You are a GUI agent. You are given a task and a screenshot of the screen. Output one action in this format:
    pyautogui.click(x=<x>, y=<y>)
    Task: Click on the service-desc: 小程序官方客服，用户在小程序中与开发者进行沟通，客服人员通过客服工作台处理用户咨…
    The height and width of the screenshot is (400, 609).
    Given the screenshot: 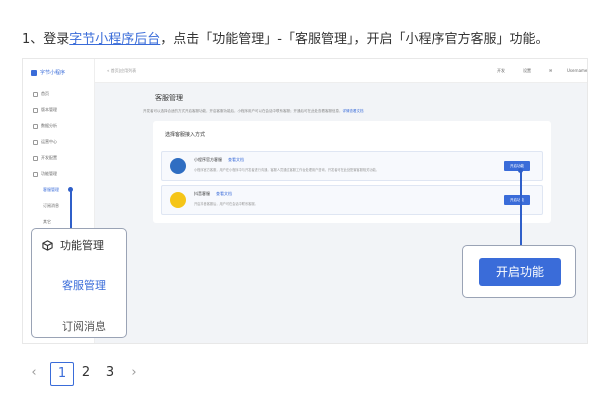 What is the action you would take?
    pyautogui.click(x=286, y=170)
    